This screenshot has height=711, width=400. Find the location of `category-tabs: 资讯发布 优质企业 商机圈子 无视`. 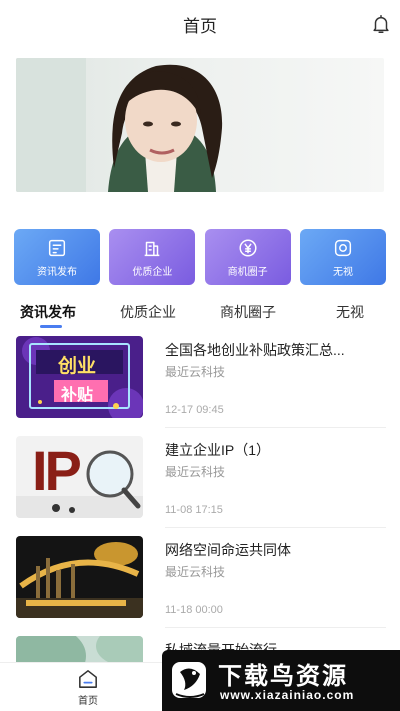

category-tabs: 资讯发布 优质企业 商机圈子 无视 is located at coordinates (200, 314).